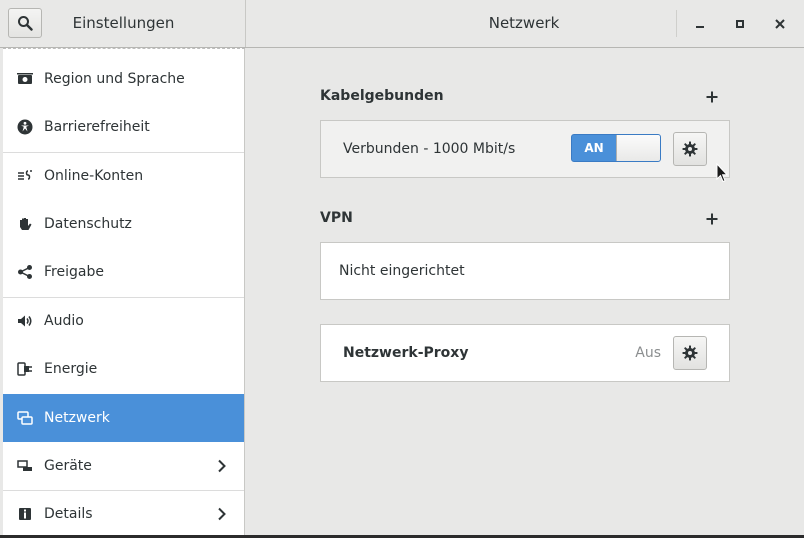 This screenshot has width=804, height=538. What do you see at coordinates (25, 321) in the screenshot?
I see `speaker-icon` at bounding box center [25, 321].